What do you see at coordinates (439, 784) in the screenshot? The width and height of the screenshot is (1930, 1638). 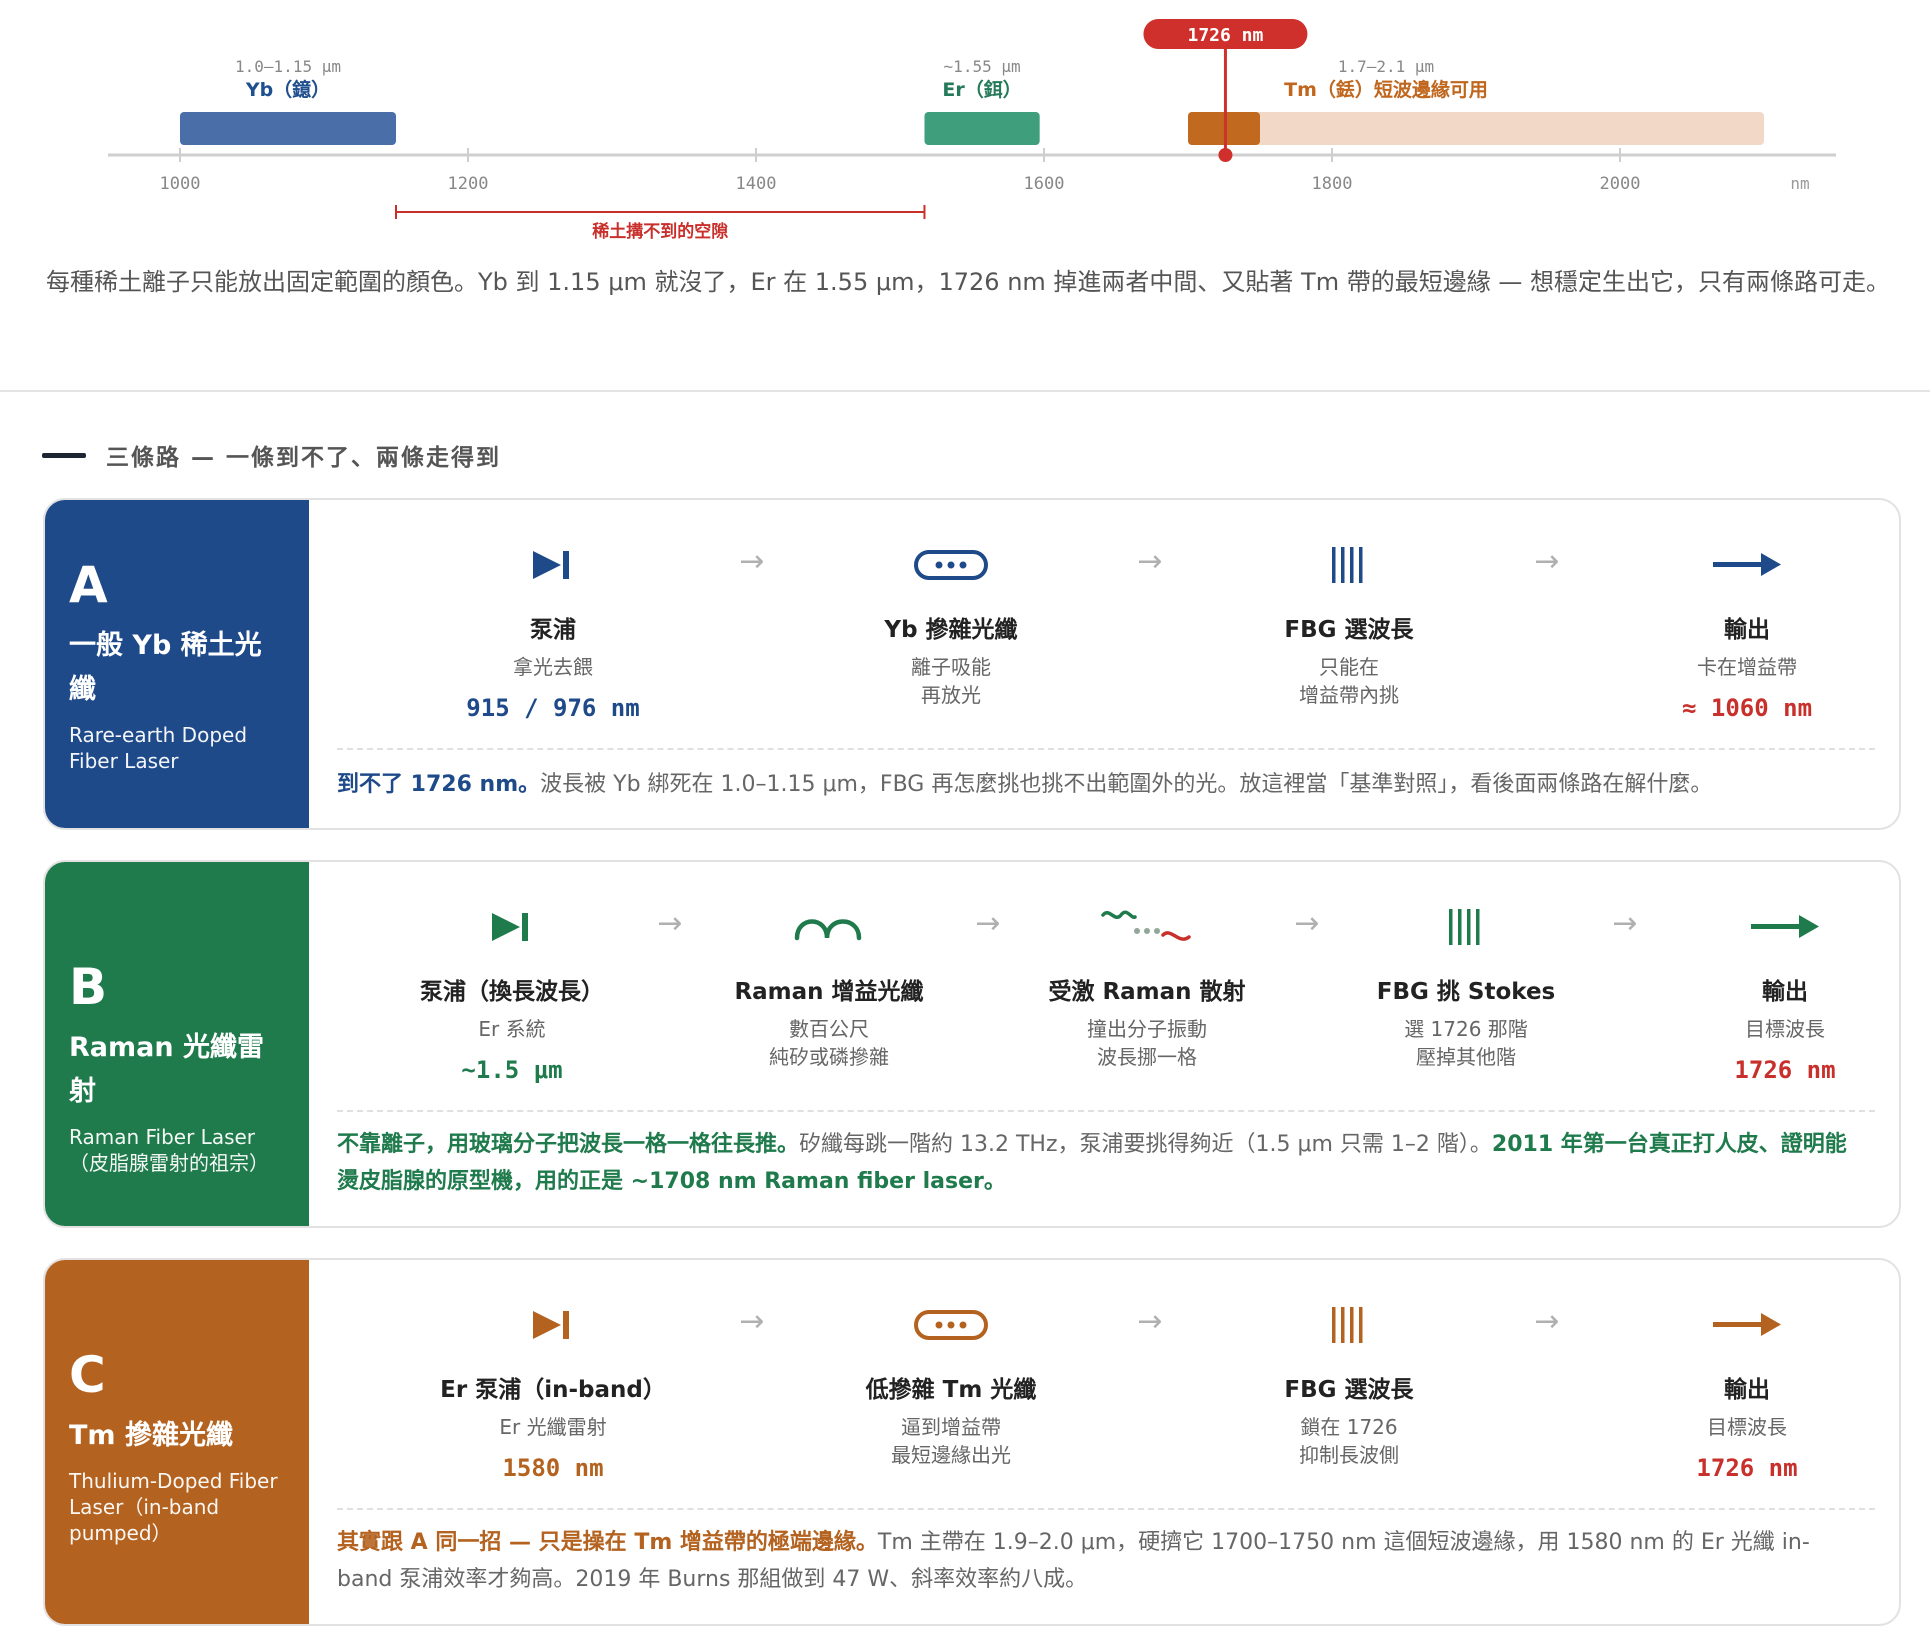 I see `note-highlight: 到不了 1726 nm。` at bounding box center [439, 784].